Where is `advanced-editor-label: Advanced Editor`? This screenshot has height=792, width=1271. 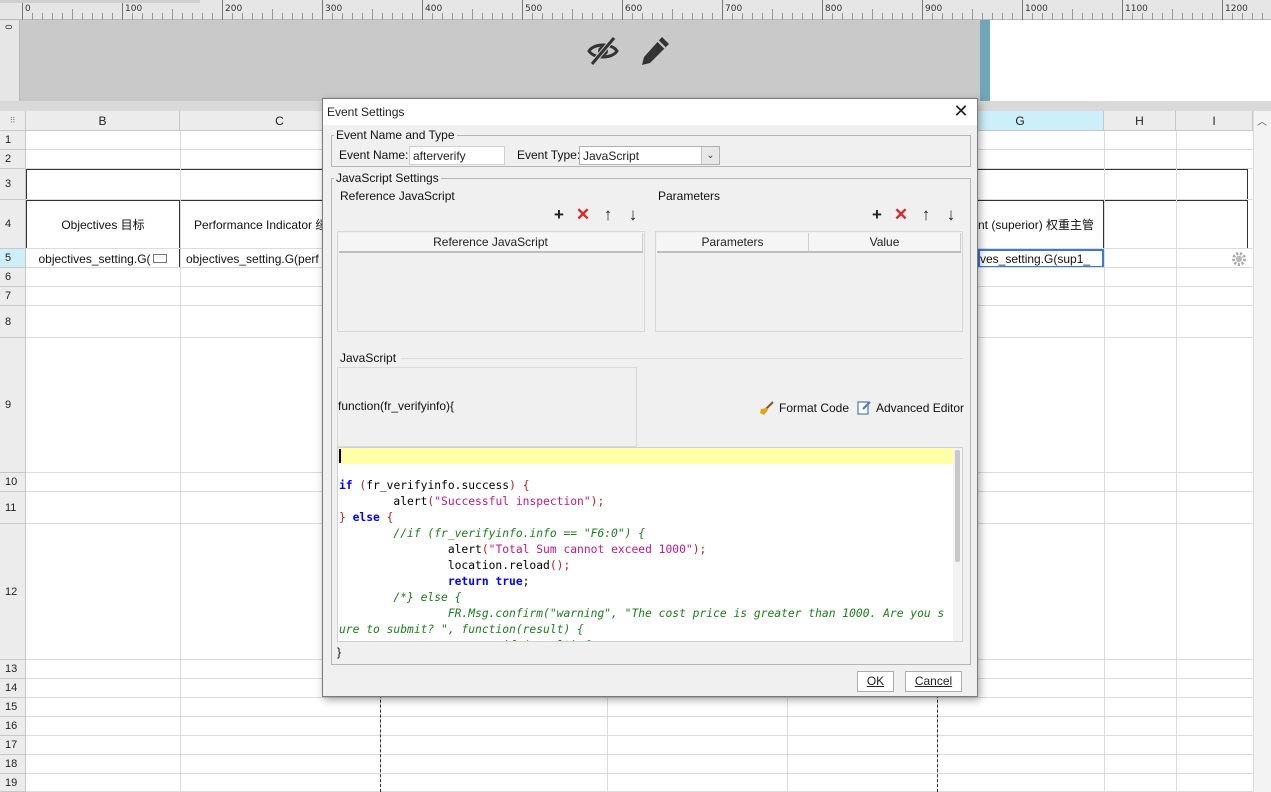
advanced-editor-label: Advanced Editor is located at coordinates (920, 407).